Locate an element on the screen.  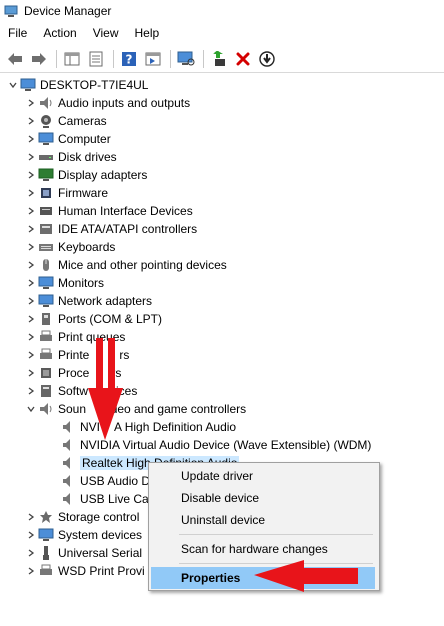
context-properties: Properties is located at coordinates (263, 578).